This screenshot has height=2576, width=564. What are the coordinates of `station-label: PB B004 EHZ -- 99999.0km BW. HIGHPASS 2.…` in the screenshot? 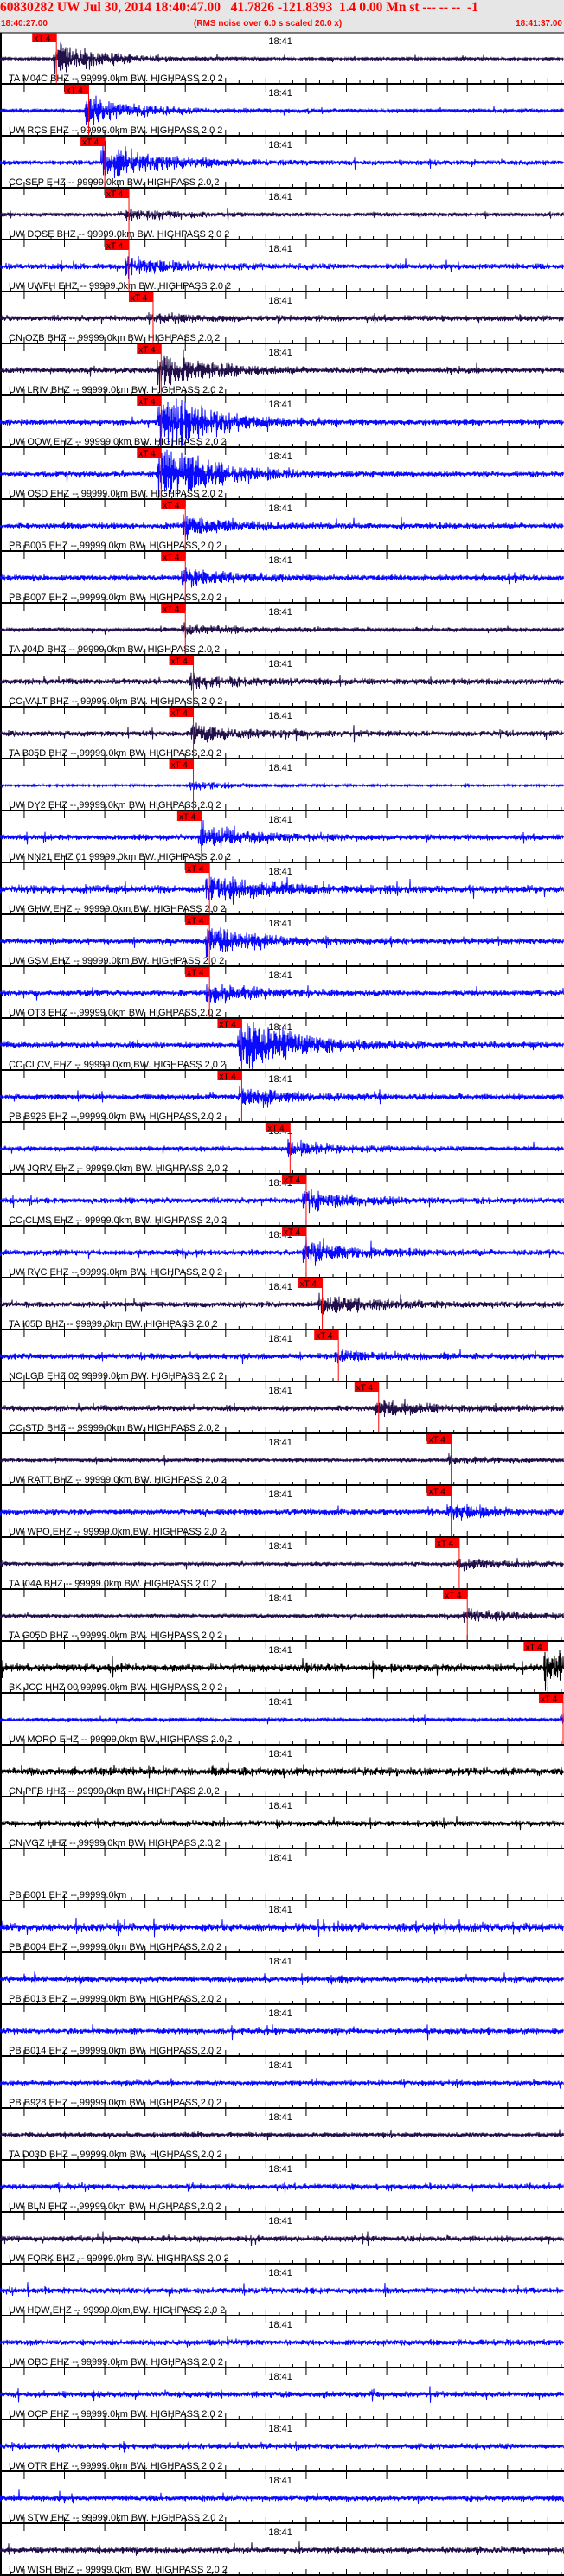 It's located at (115, 1947).